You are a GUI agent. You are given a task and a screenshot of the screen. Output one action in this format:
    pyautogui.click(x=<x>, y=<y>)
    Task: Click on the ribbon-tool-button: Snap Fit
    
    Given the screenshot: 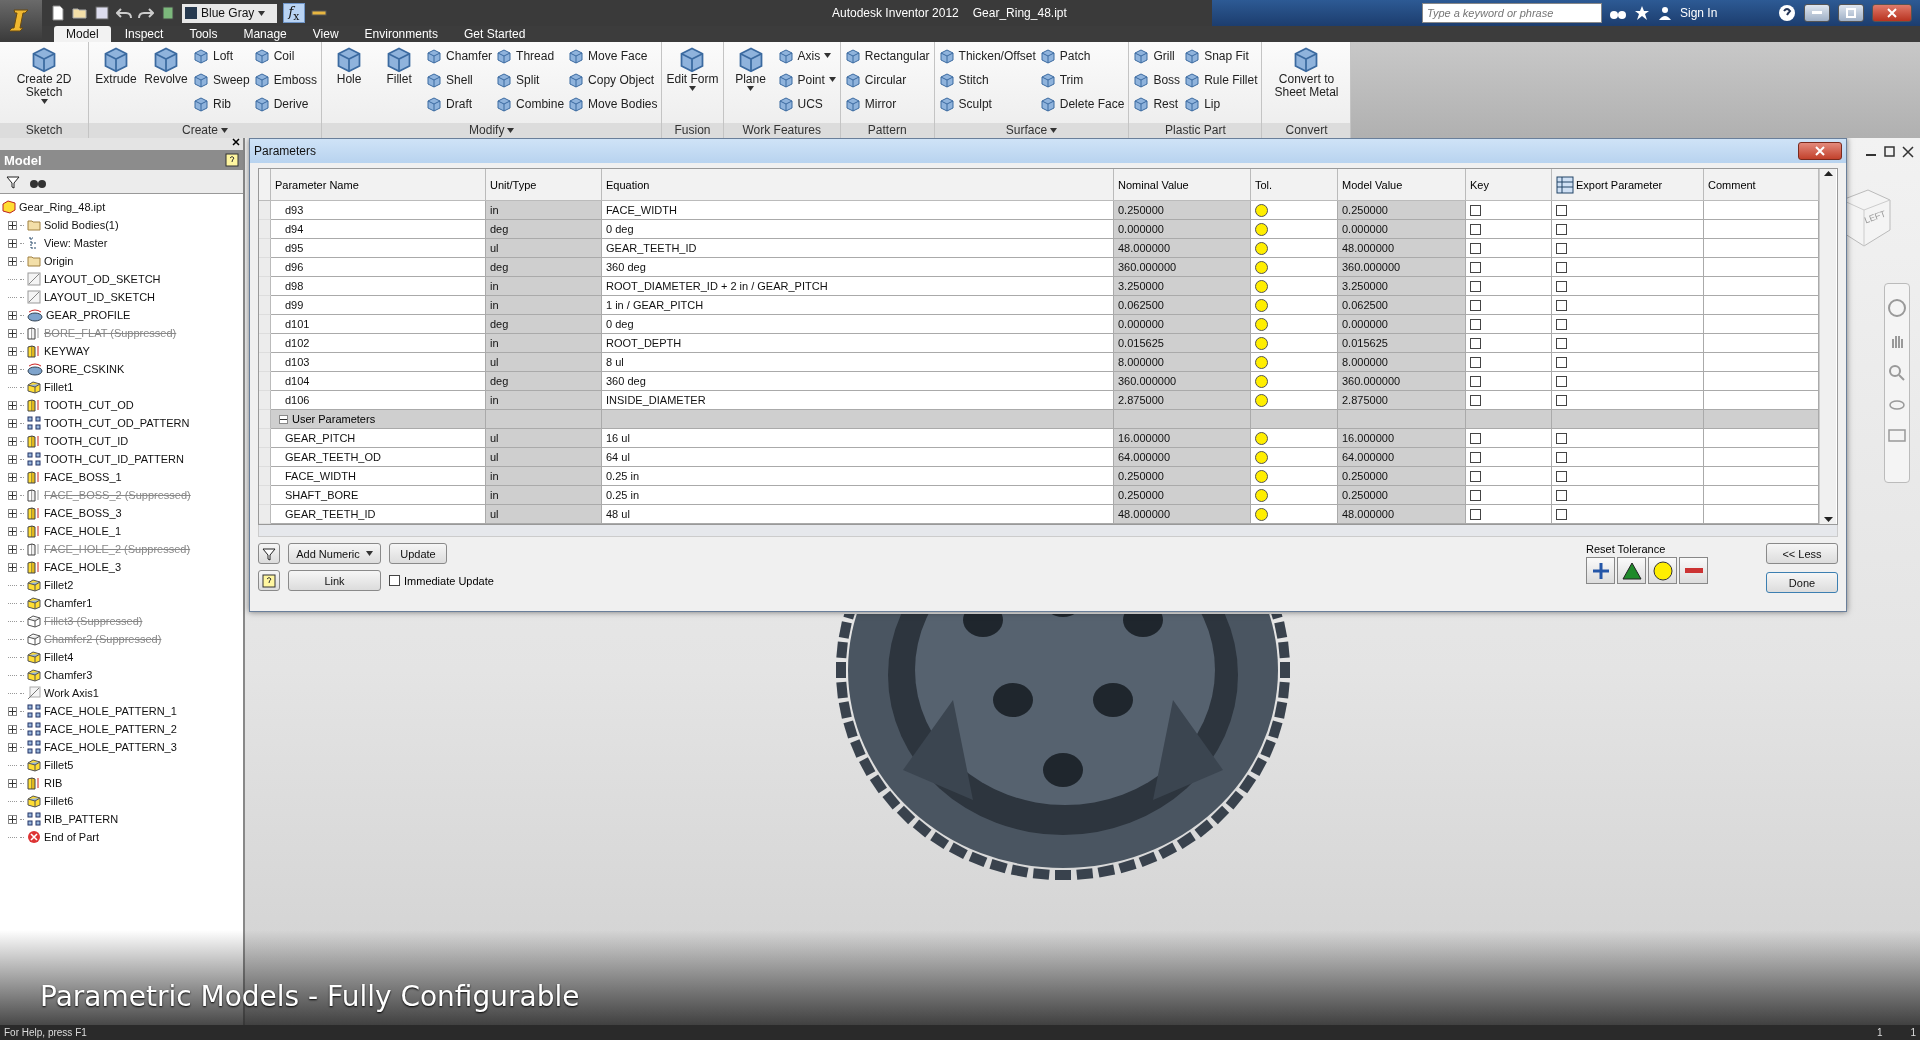 What is the action you would take?
    pyautogui.click(x=1221, y=55)
    